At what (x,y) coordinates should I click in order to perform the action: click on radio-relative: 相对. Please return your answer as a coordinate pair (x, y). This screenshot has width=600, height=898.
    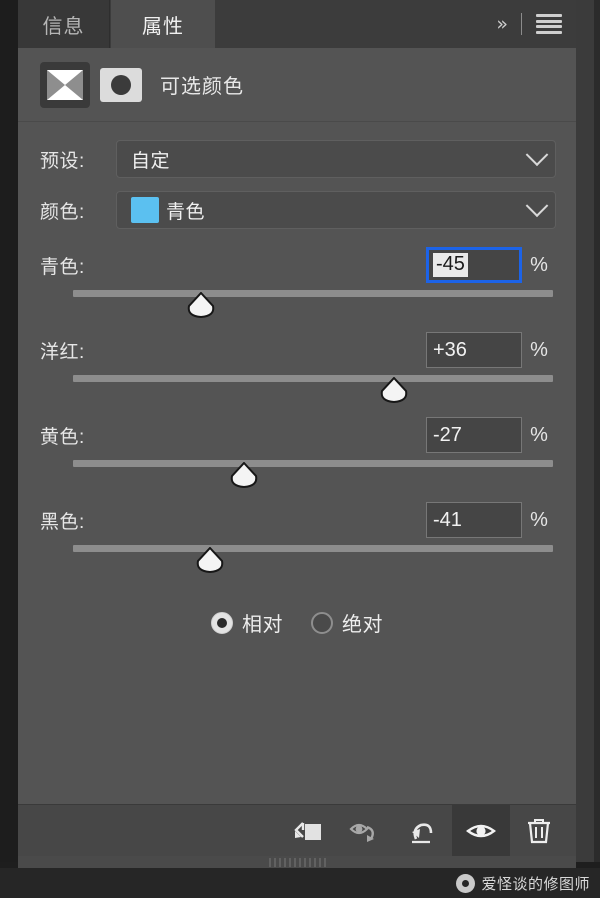
    Looking at the image, I should click on (247, 622).